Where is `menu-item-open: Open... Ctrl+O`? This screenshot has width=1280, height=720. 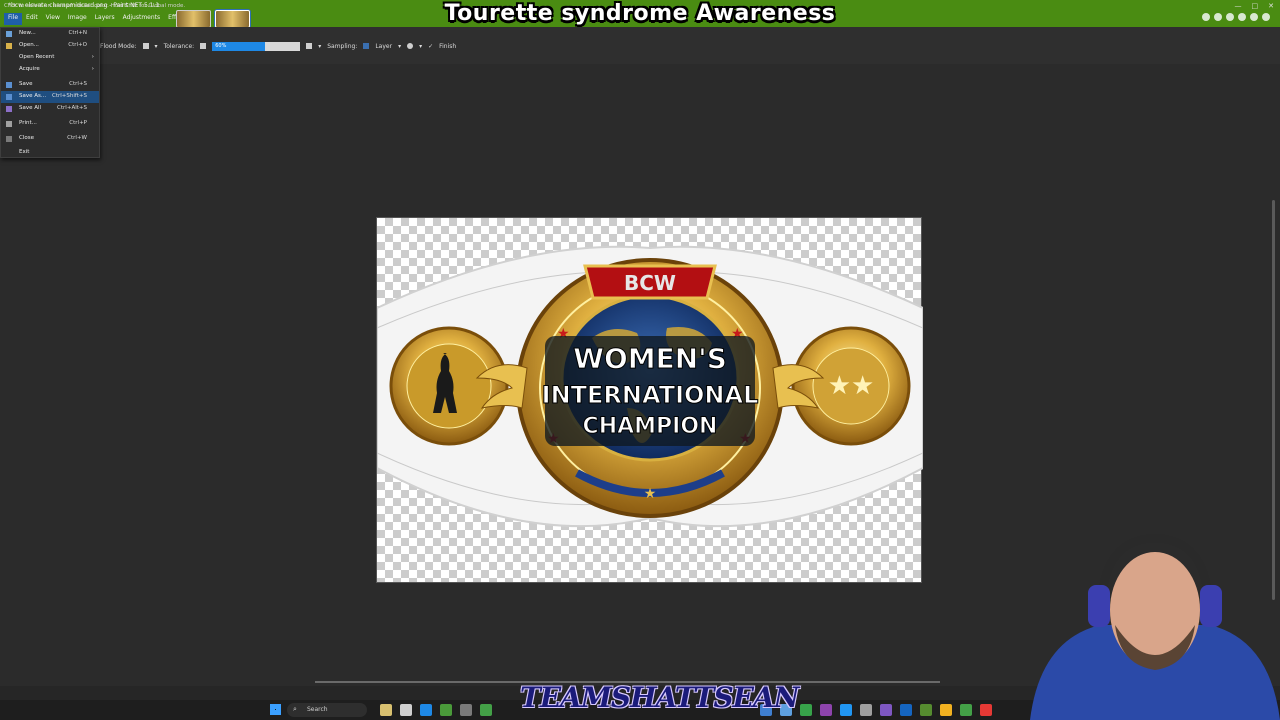
menu-item-open: Open... Ctrl+O is located at coordinates (50, 46).